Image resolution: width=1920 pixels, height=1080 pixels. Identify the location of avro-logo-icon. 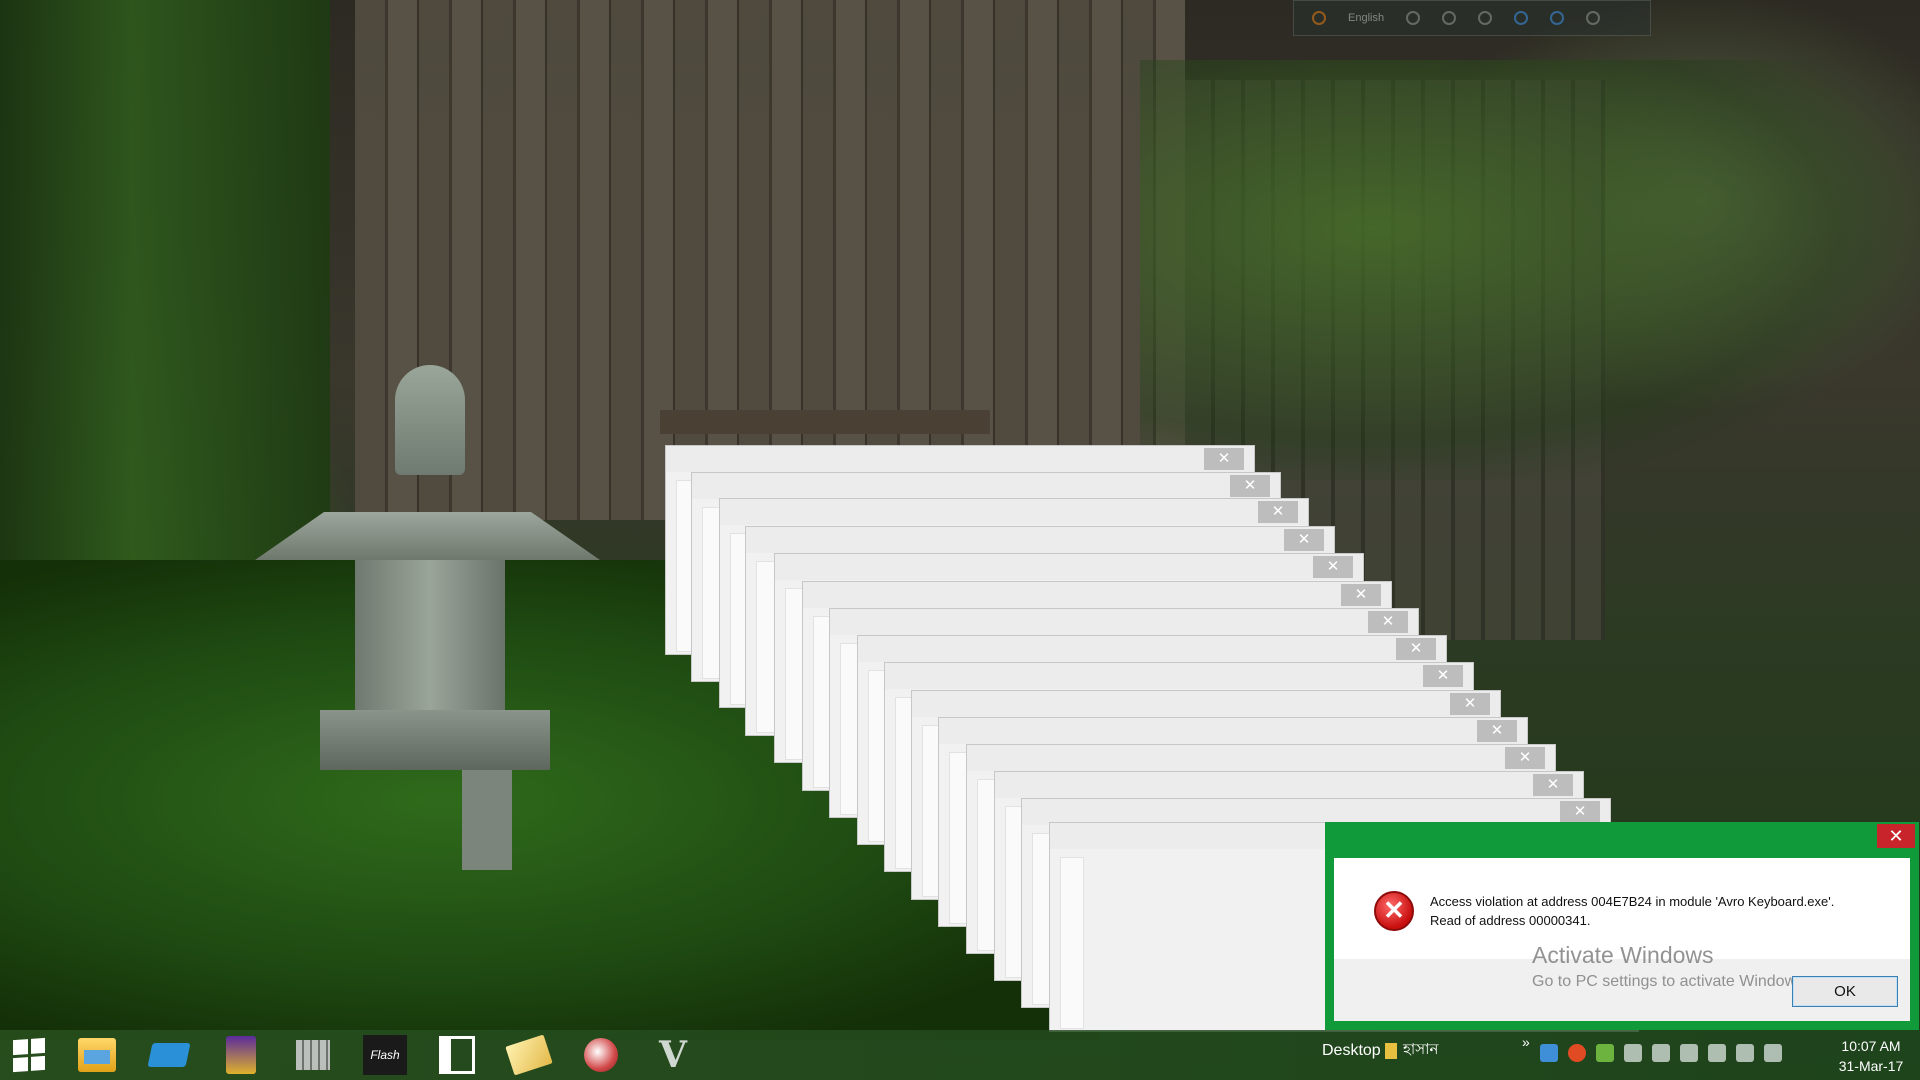
(1319, 18).